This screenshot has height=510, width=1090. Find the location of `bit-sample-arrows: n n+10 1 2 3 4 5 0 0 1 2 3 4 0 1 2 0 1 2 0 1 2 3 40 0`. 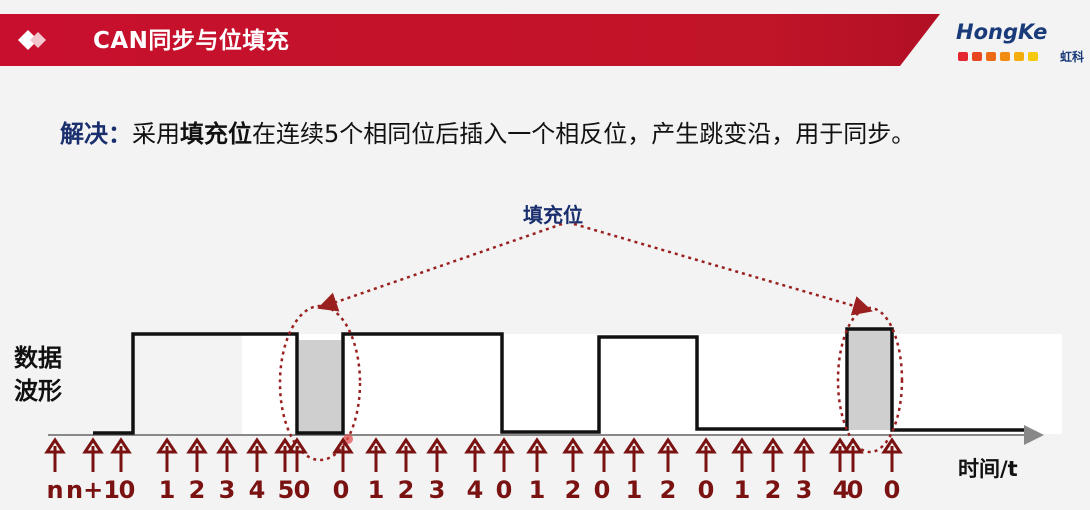

bit-sample-arrows: n n+10 1 2 3 4 5 0 0 1 2 3 4 0 1 2 0 1 2 0 1 2 3 40 0 is located at coordinates (473, 470).